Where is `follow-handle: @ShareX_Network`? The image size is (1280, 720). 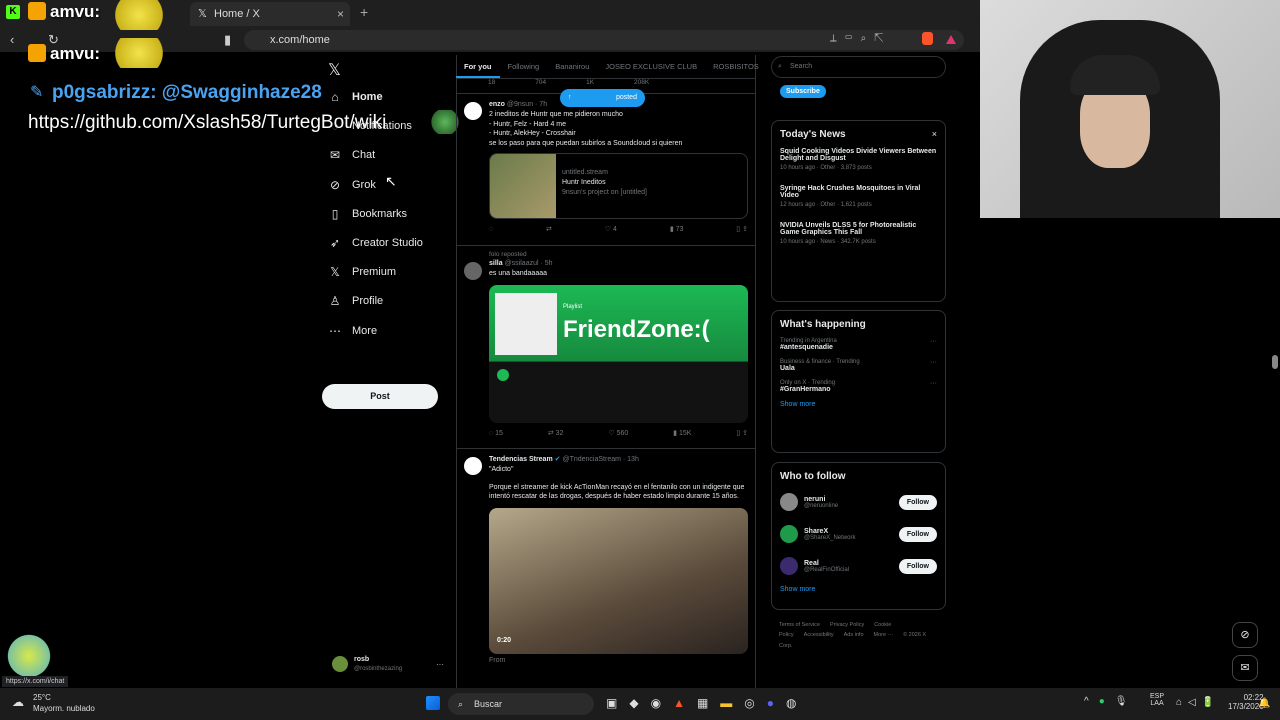
follow-handle: @ShareX_Network is located at coordinates (830, 537).